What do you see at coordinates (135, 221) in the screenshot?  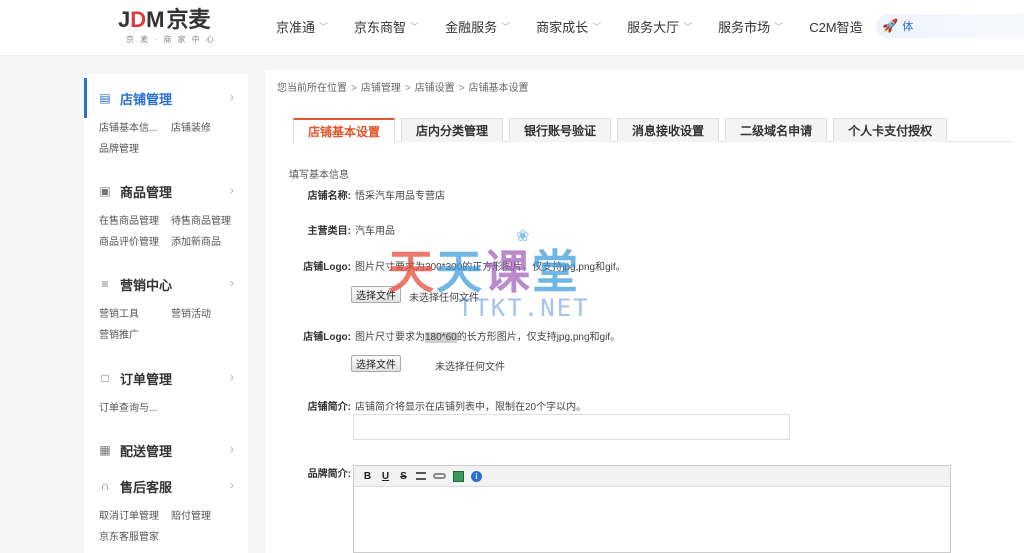 I see `sidebar-link-on-sale: 在售商品管理` at bounding box center [135, 221].